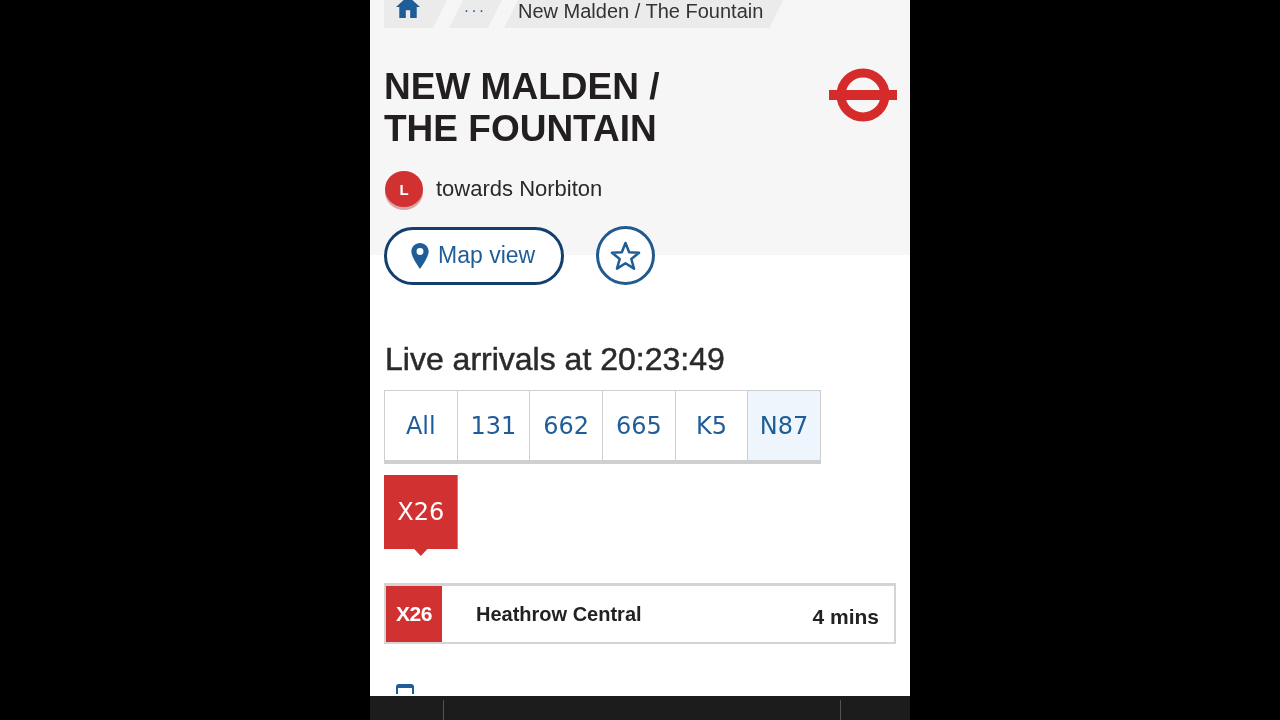 The height and width of the screenshot is (720, 1280). I want to click on route-tab: 662, so click(566, 427).